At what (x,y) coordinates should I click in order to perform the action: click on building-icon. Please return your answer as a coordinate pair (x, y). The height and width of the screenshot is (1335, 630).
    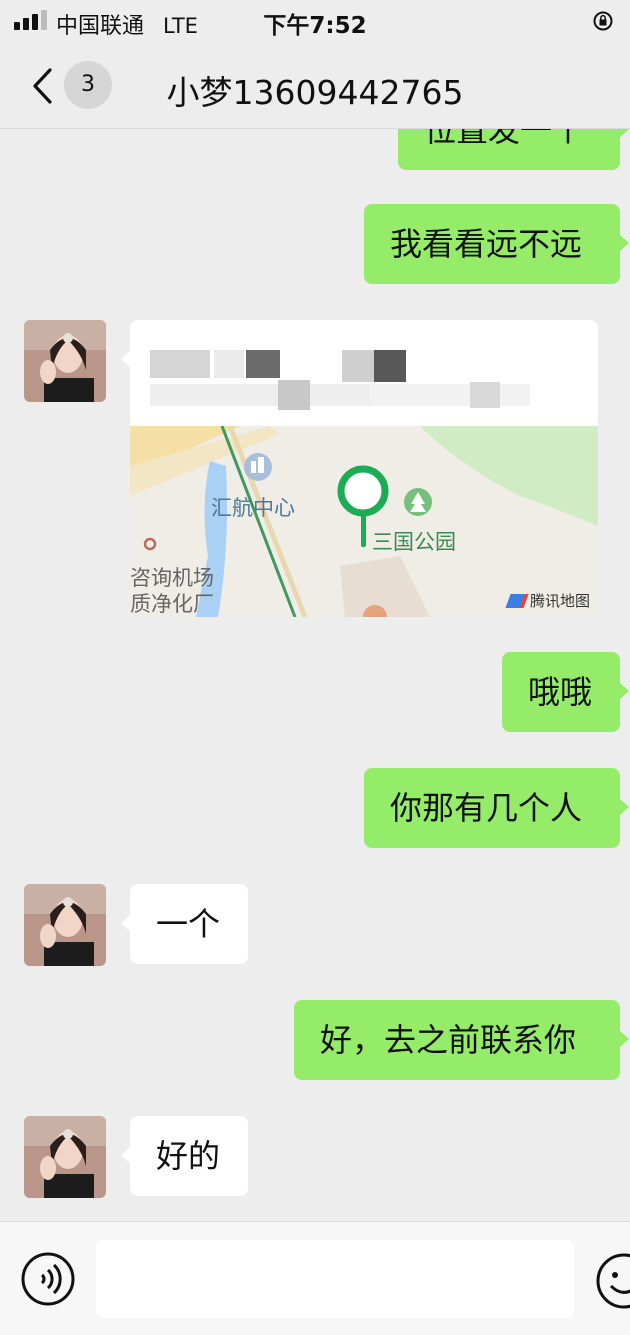
    Looking at the image, I should click on (258, 467).